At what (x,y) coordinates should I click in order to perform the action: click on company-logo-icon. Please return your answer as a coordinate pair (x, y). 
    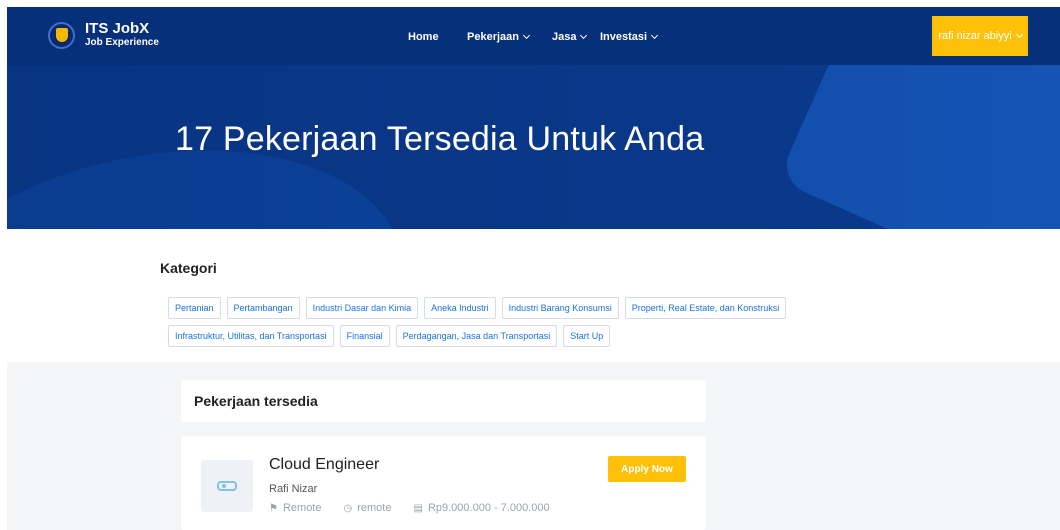
    Looking at the image, I should click on (227, 486).